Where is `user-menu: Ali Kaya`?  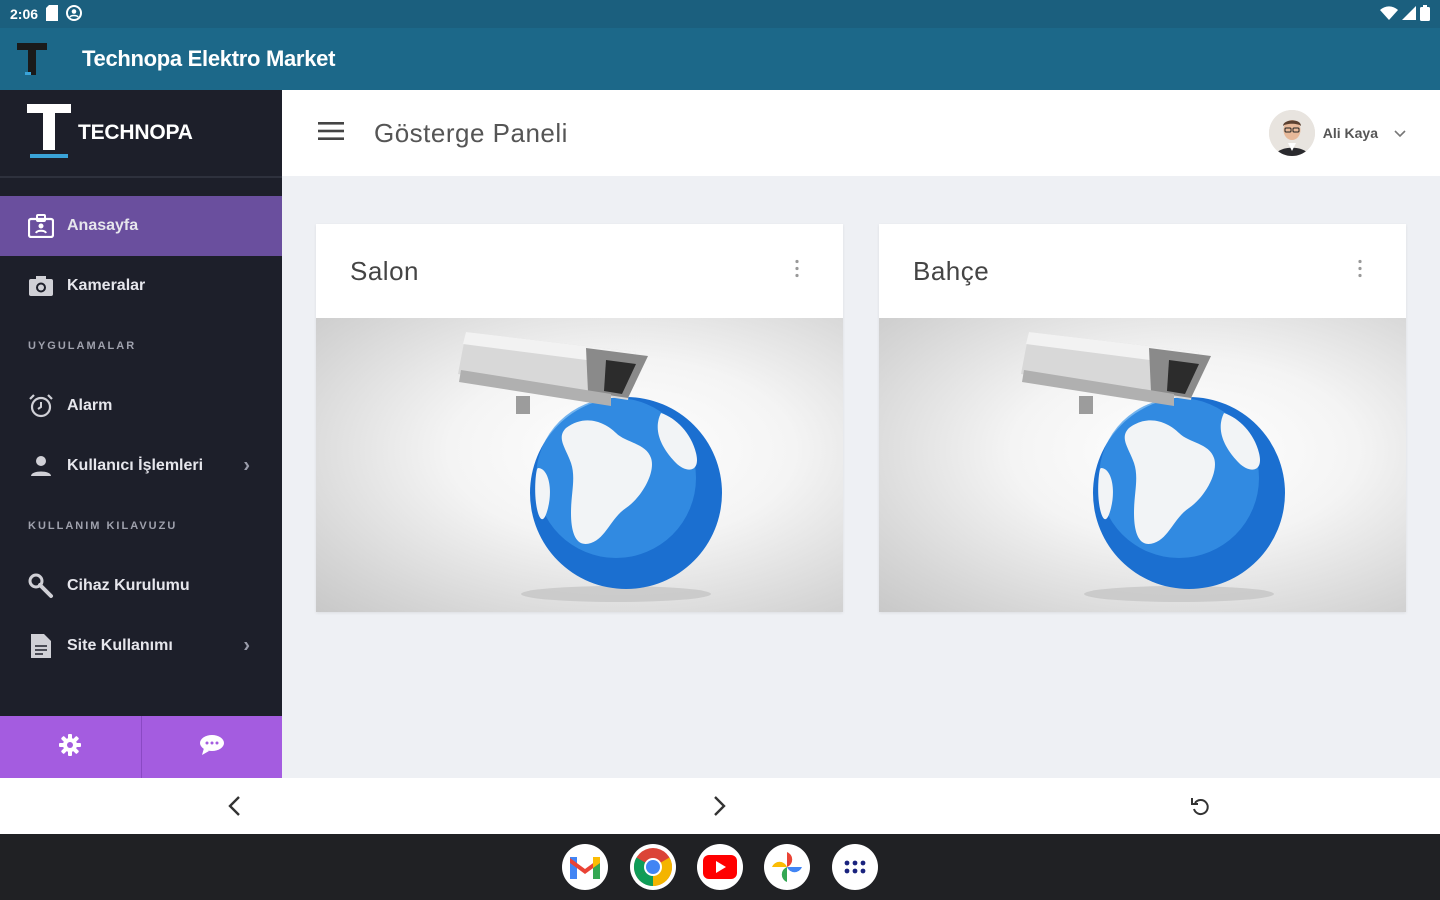
user-menu: Ali Kaya is located at coordinates (1337, 133).